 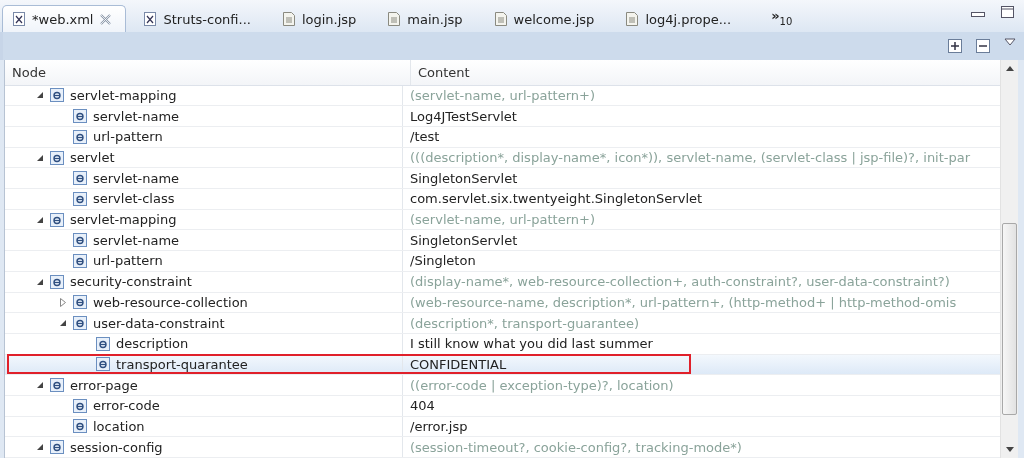 I want to click on tree-row: user-data-constraint (description*, transport-guarantee), so click(x=502, y=323).